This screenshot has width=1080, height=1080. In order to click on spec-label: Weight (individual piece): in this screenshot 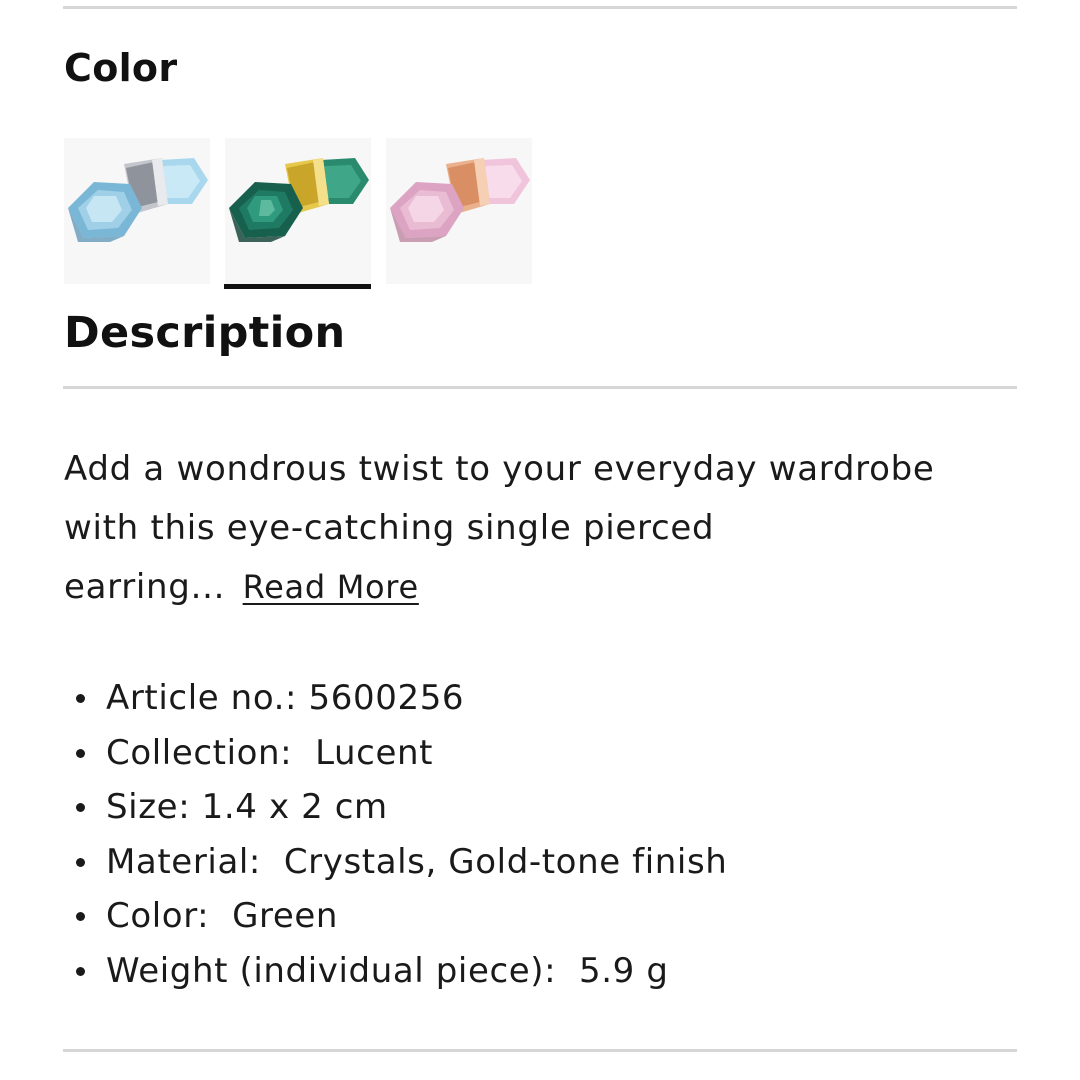, I will do `click(331, 970)`.